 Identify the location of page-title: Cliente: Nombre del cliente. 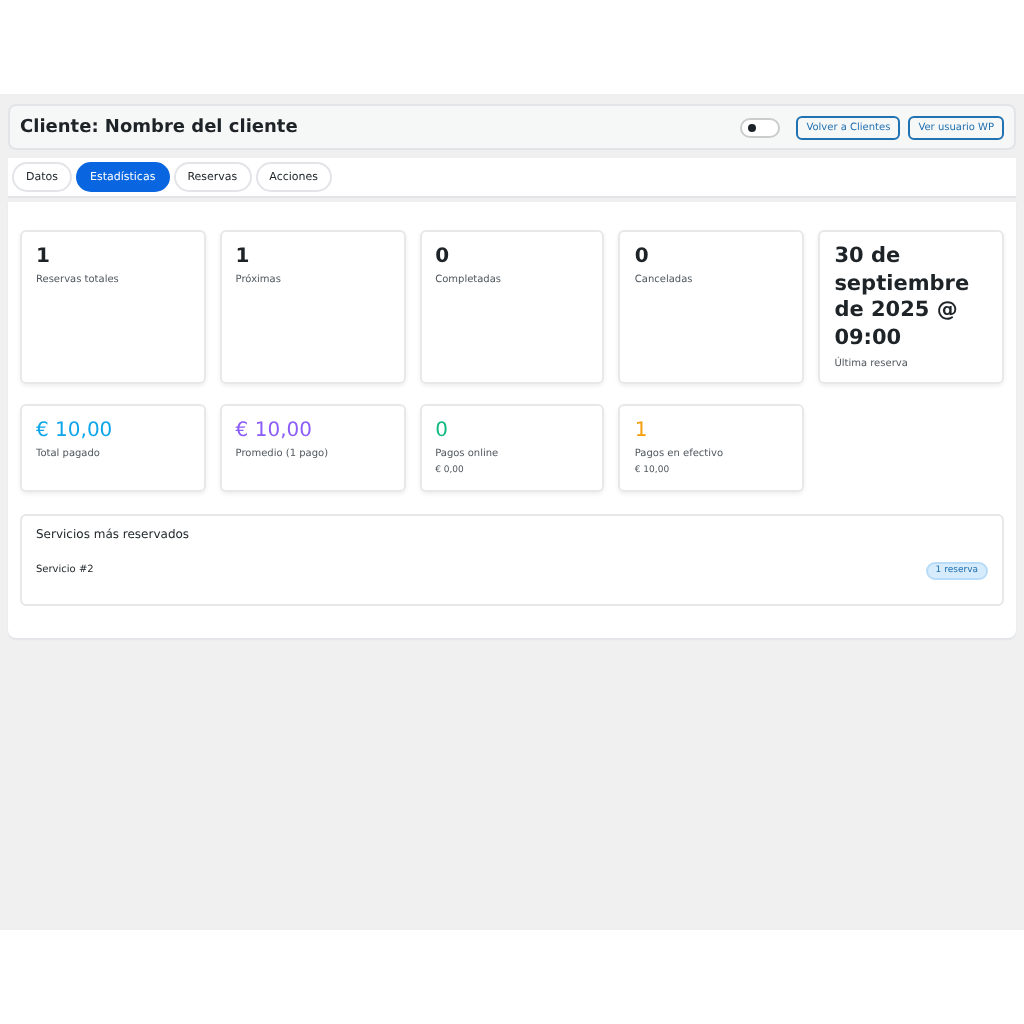
(160, 127).